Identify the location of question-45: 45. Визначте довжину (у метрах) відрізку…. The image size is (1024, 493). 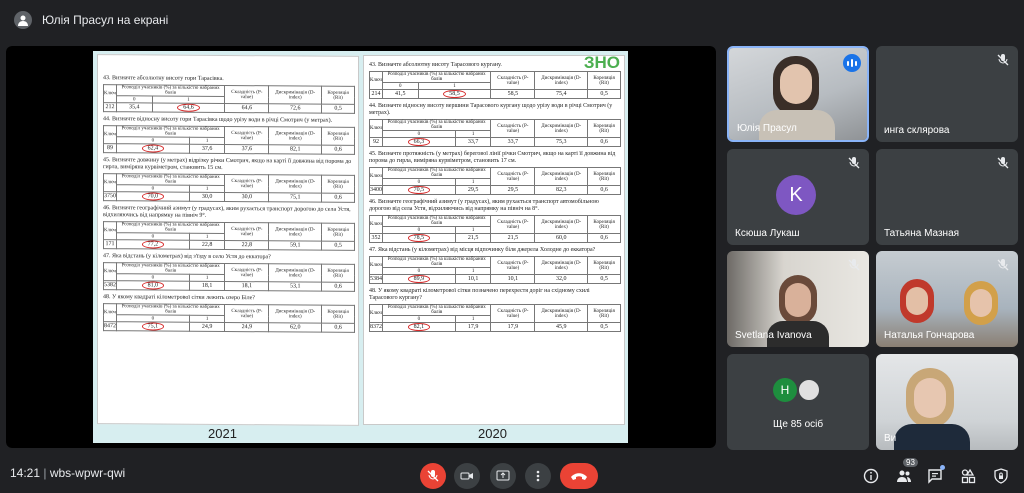
(227, 164).